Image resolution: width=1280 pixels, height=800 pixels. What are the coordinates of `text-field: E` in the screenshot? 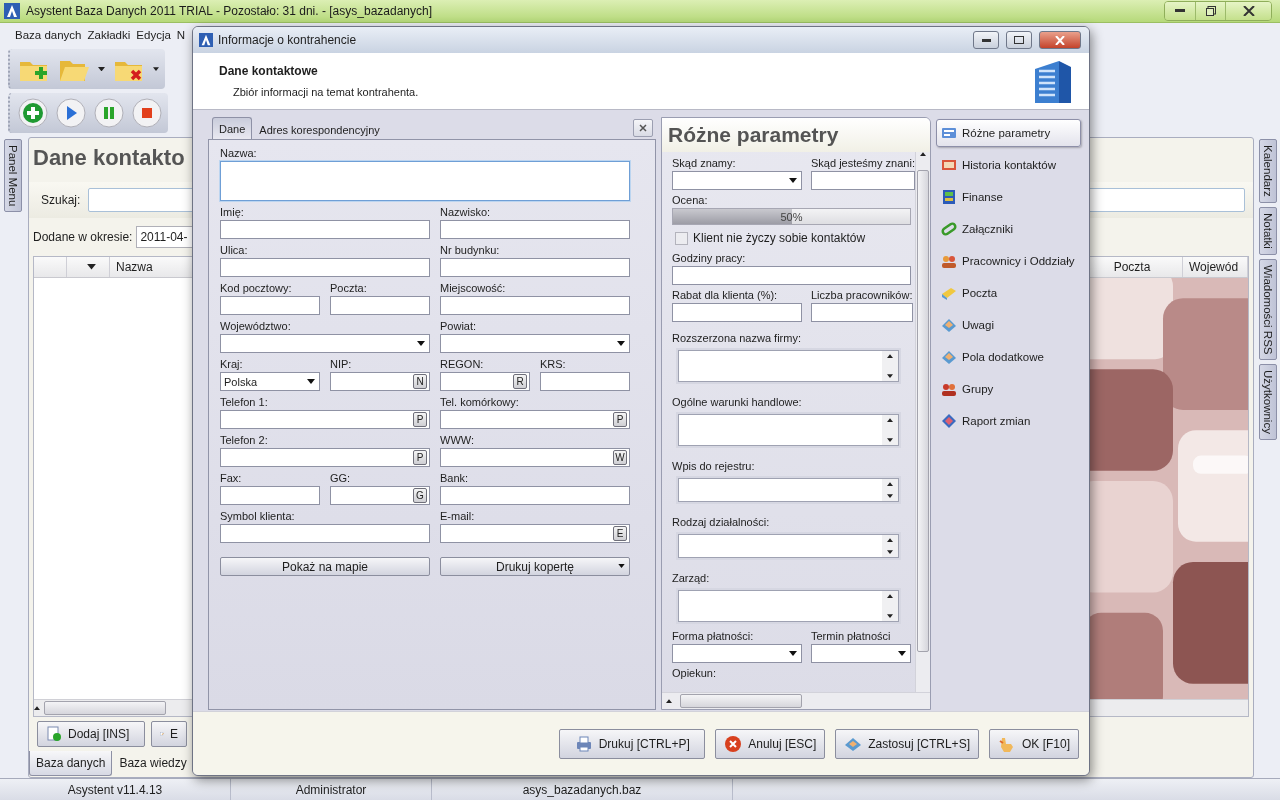 It's located at (535, 533).